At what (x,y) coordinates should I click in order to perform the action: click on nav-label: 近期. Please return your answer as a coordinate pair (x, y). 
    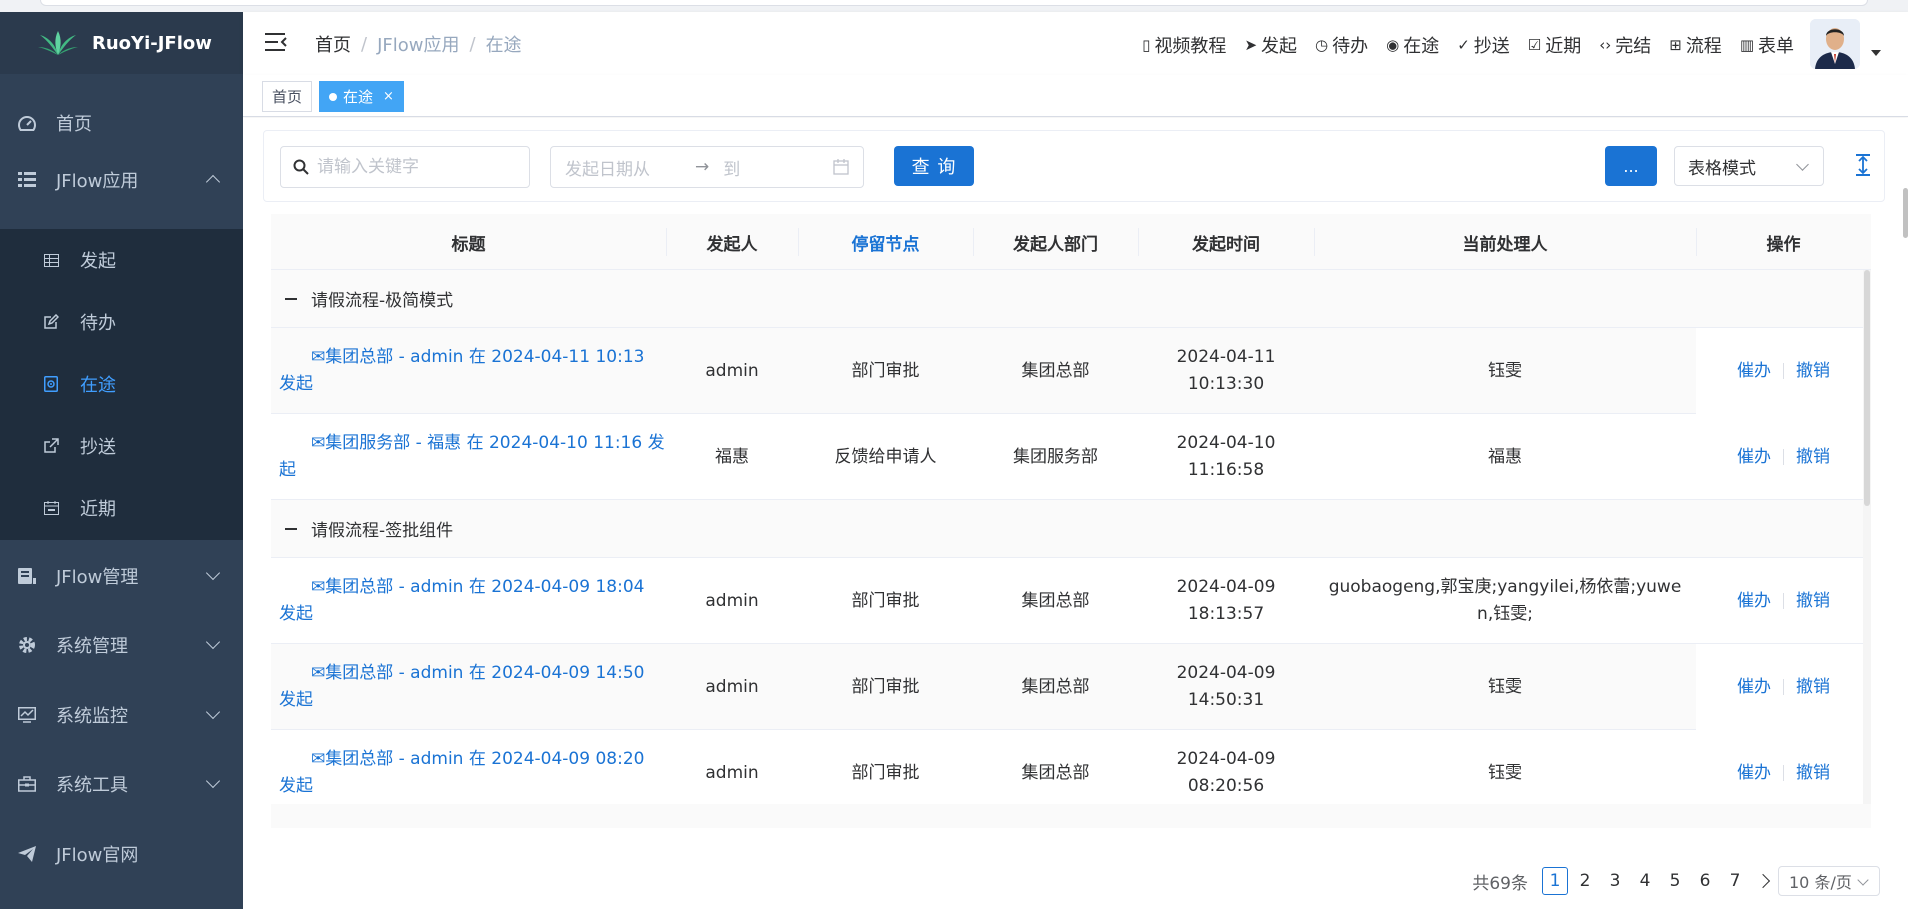
    Looking at the image, I should click on (1563, 46).